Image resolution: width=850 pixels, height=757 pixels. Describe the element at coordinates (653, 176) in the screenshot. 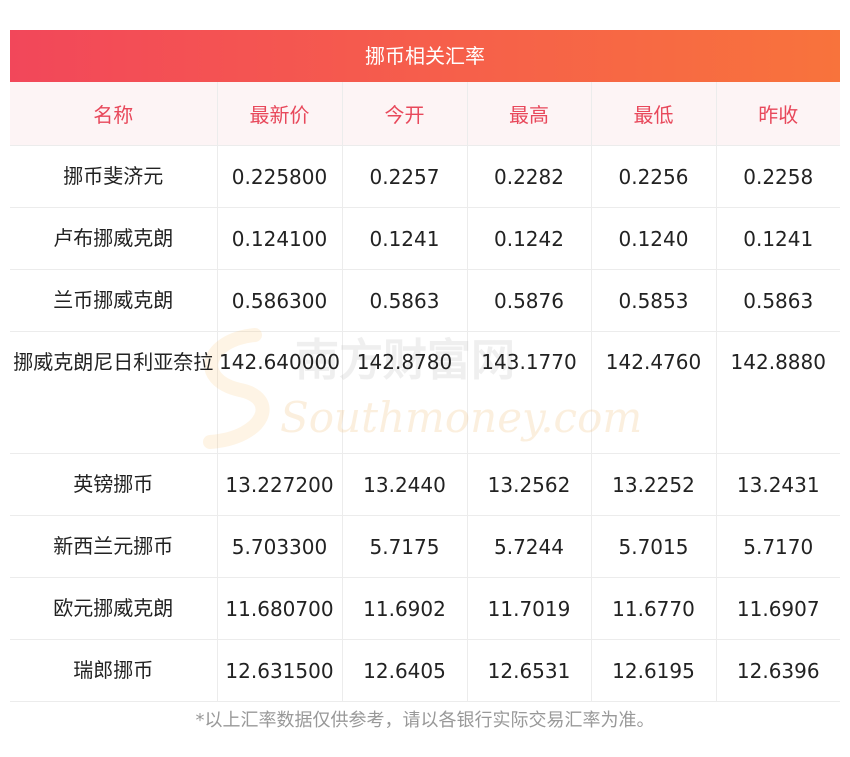

I see `low-value: 0.2256` at that location.